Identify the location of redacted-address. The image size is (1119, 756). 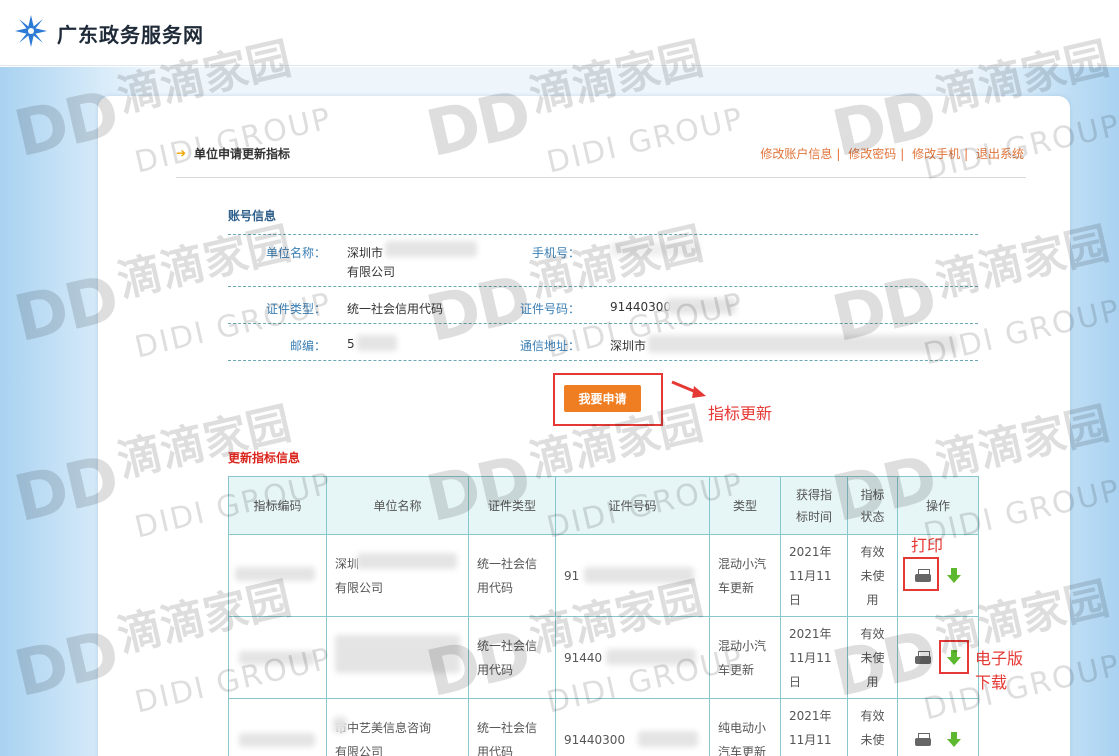
(803, 344).